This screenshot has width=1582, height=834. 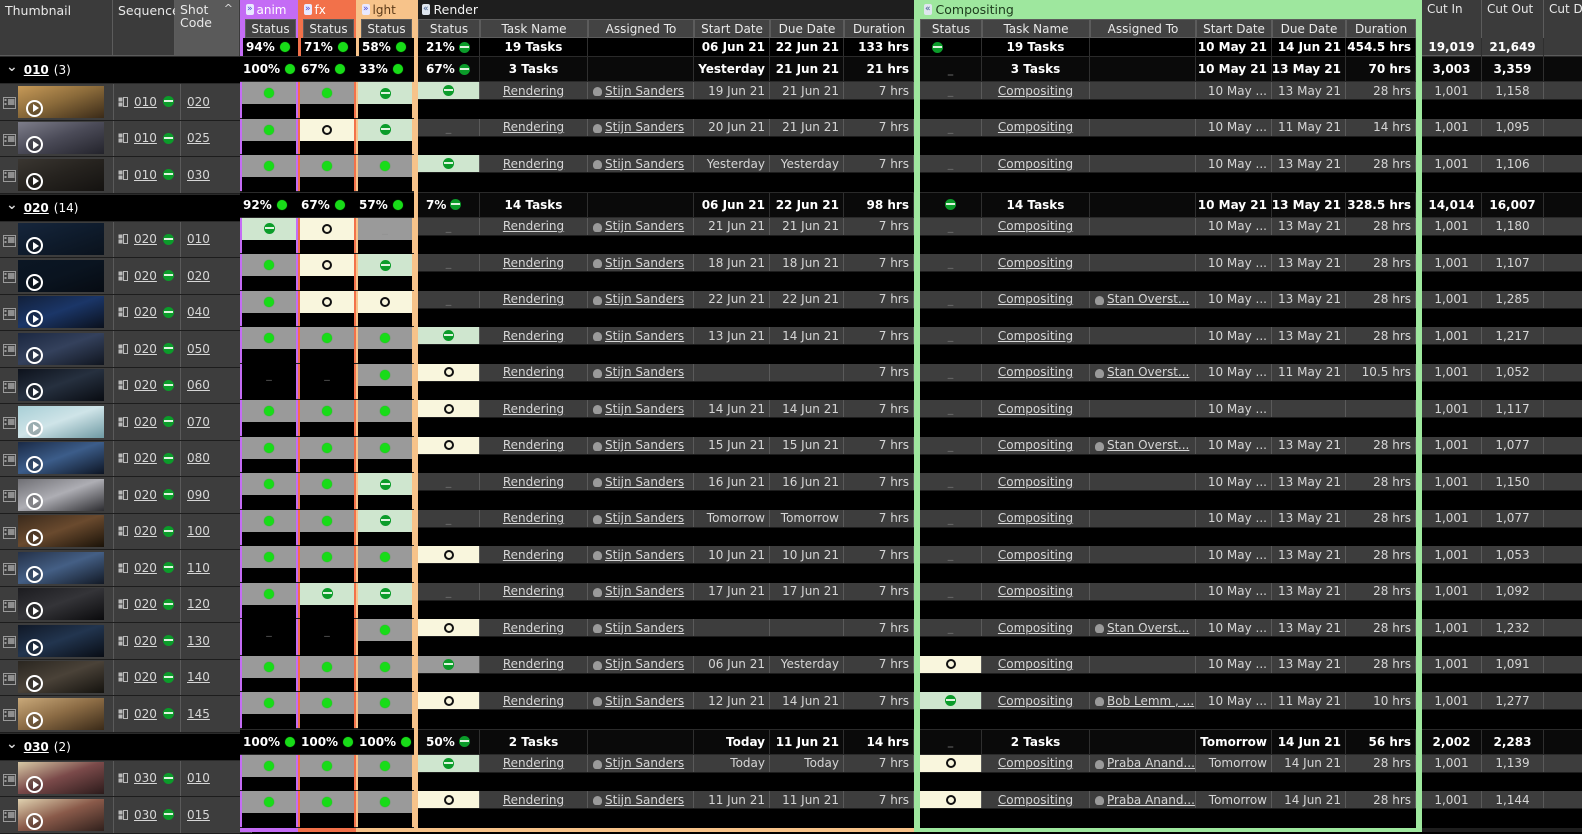 What do you see at coordinates (533, 701) in the screenshot?
I see `task-name-link: Rendering` at bounding box center [533, 701].